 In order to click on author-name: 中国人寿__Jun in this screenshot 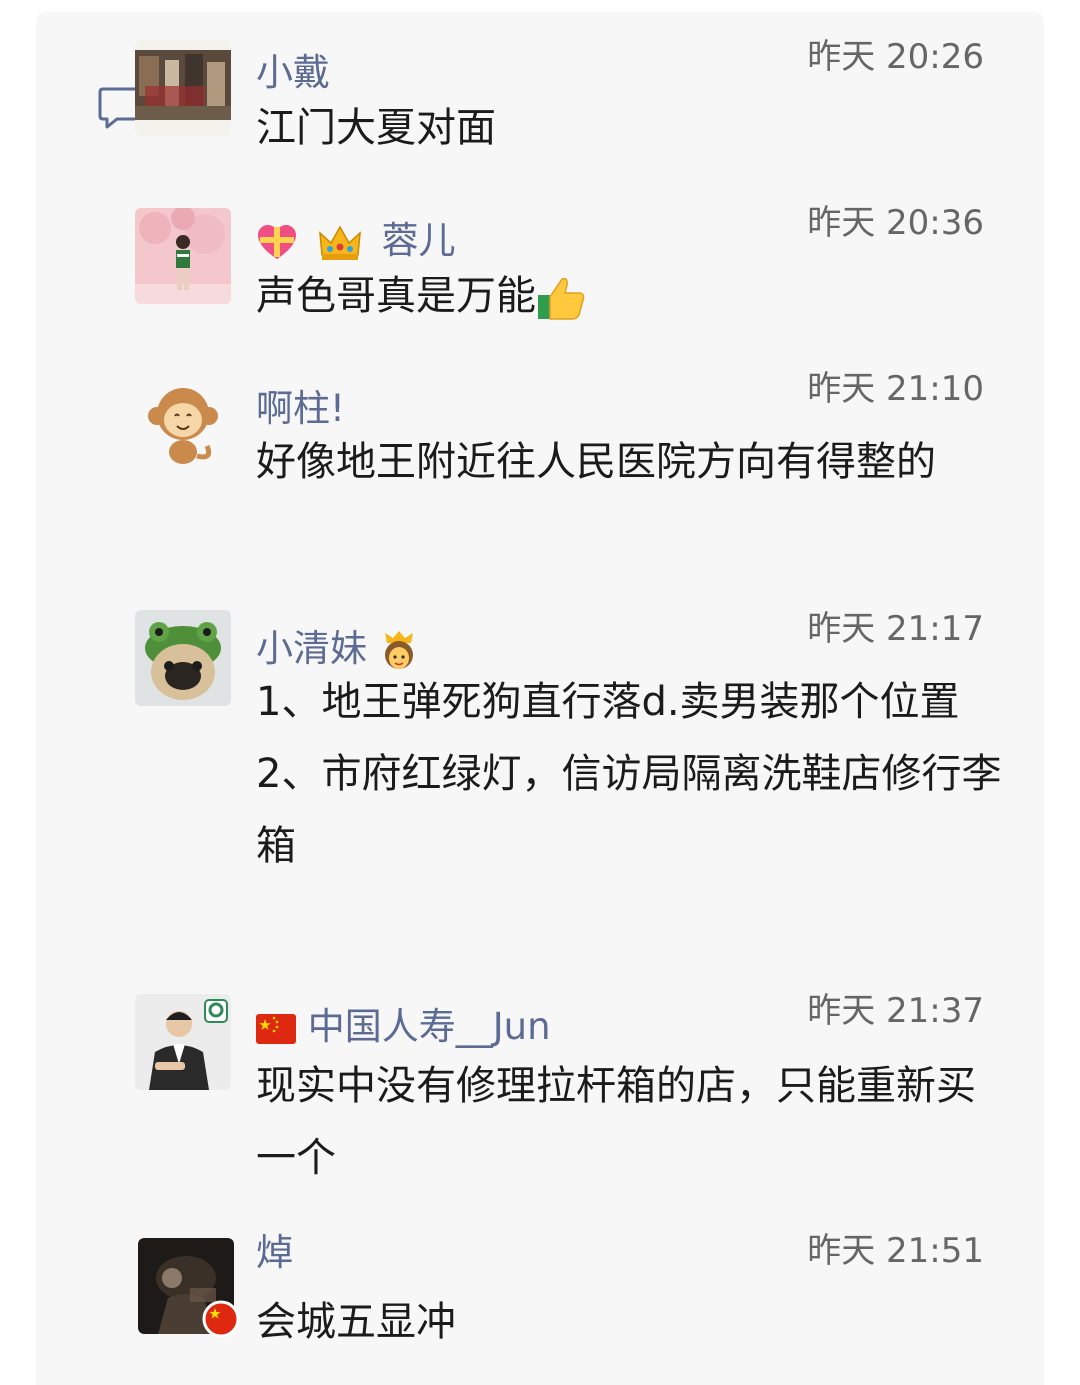, I will do `click(403, 1027)`.